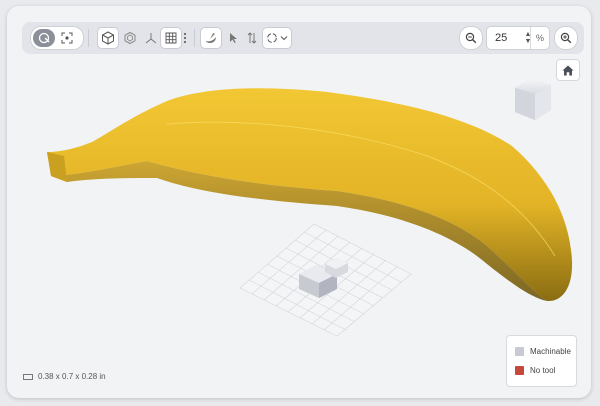 Image resolution: width=600 pixels, height=406 pixels. What do you see at coordinates (233, 38) in the screenshot?
I see `pointer-icon` at bounding box center [233, 38].